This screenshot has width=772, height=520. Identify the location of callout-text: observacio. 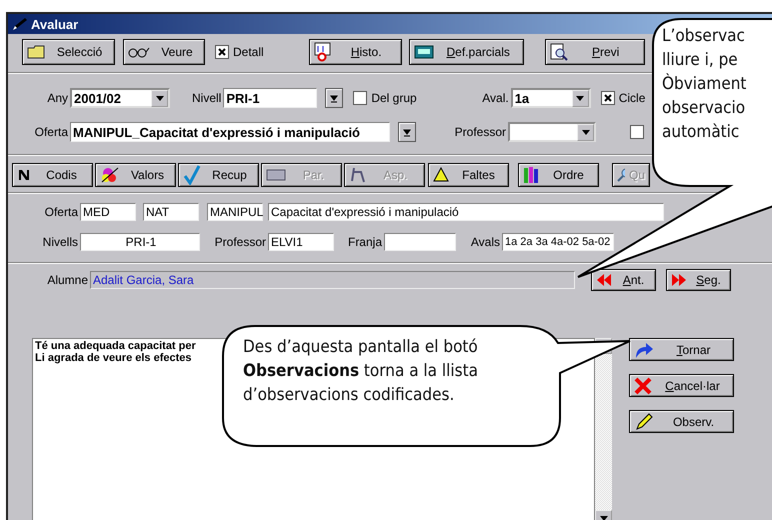
(704, 108).